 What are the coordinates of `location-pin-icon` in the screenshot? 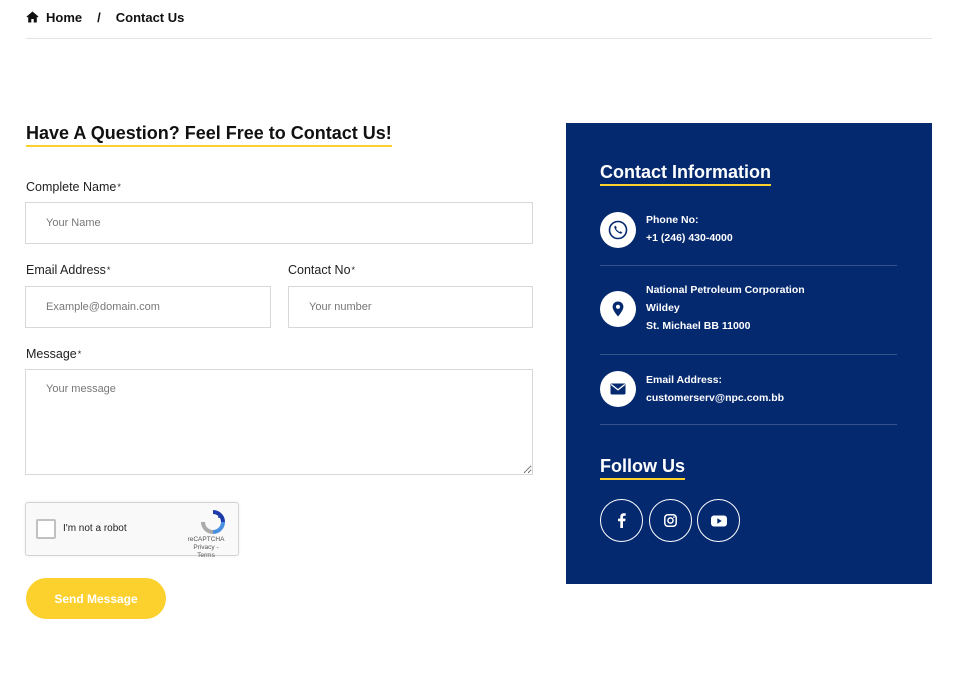 It's located at (618, 309).